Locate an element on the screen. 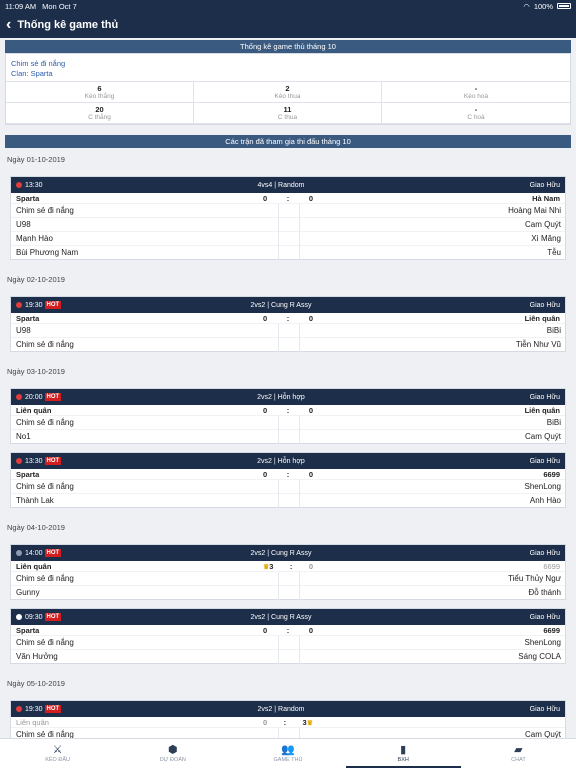 This screenshot has height=768, width=576. player-left: Văn Hưởng is located at coordinates (37, 656).